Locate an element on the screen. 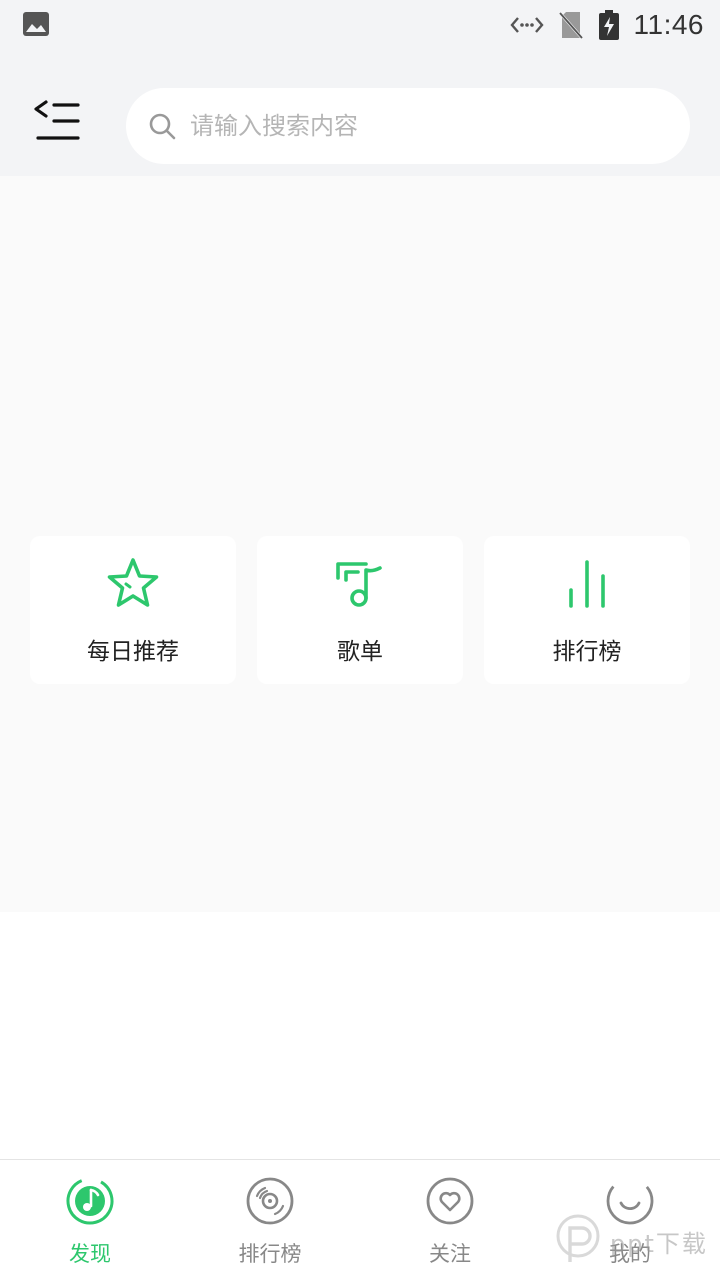 This screenshot has height=1280, width=720. tab-rankings: 排行榜 is located at coordinates (270, 1220).